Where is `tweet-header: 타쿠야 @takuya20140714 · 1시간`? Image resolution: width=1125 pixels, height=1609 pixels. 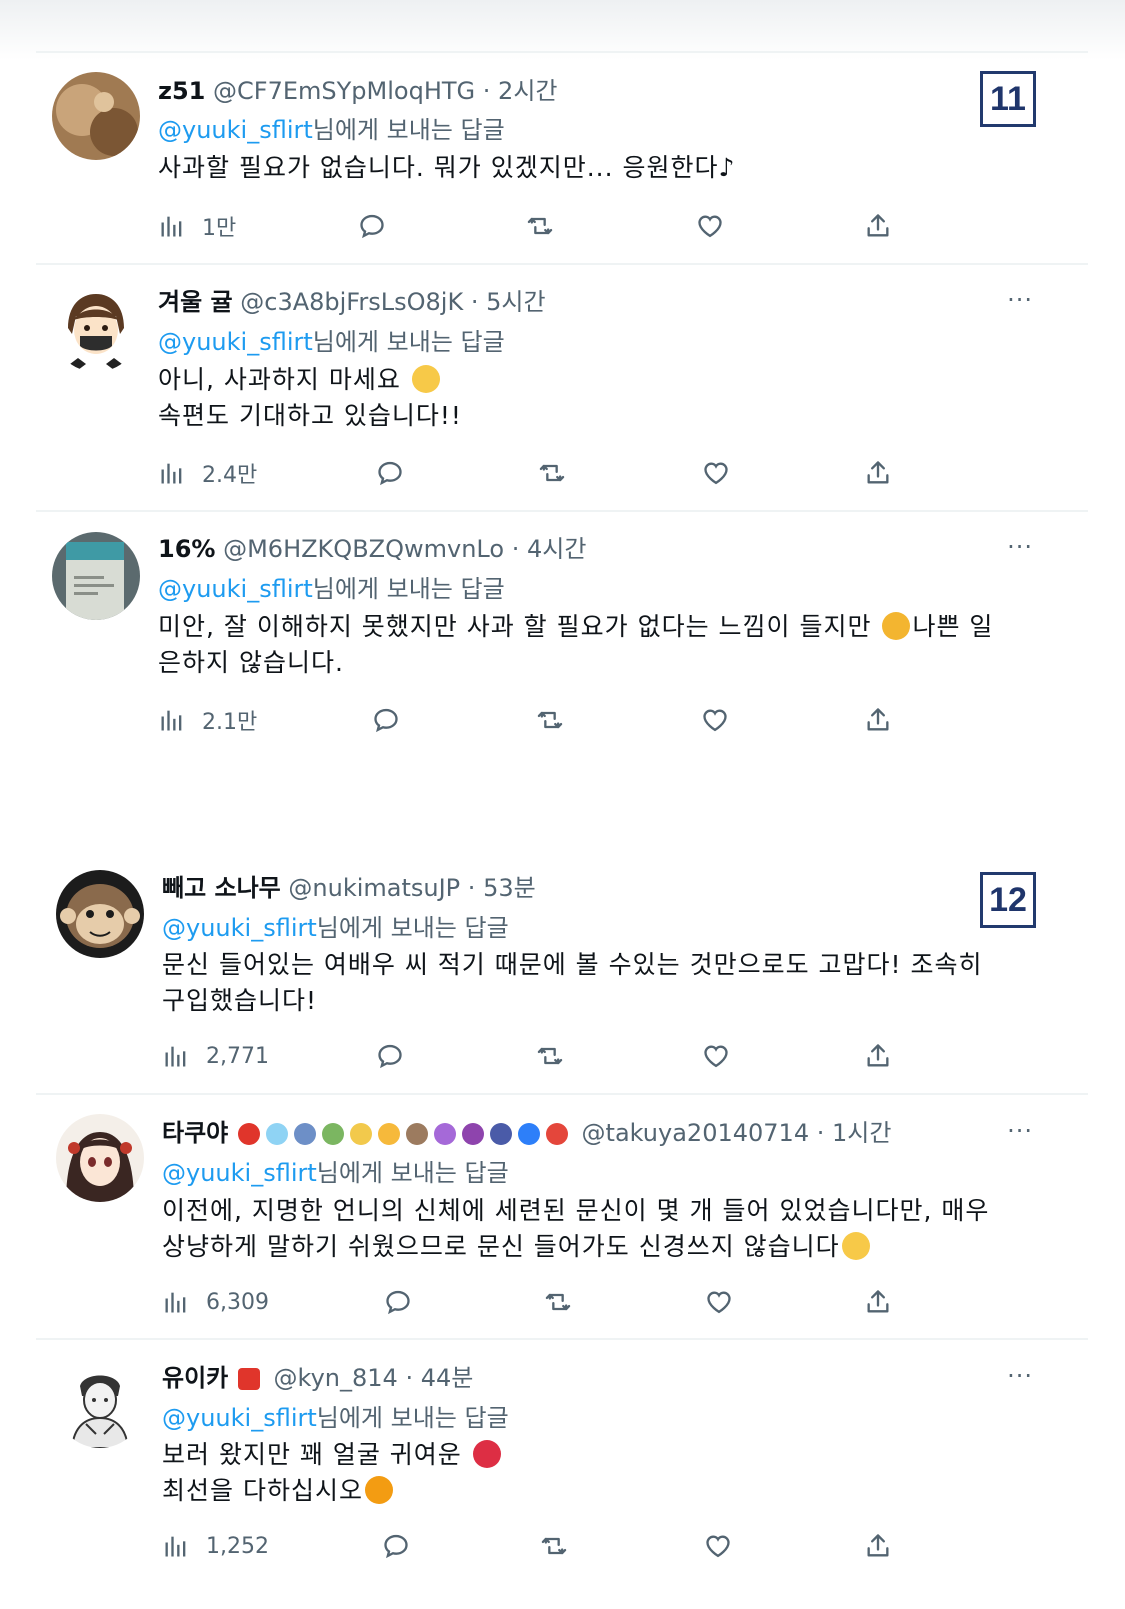 tweet-header: 타쿠야 @takuya20140714 · 1시간 is located at coordinates (526, 1133).